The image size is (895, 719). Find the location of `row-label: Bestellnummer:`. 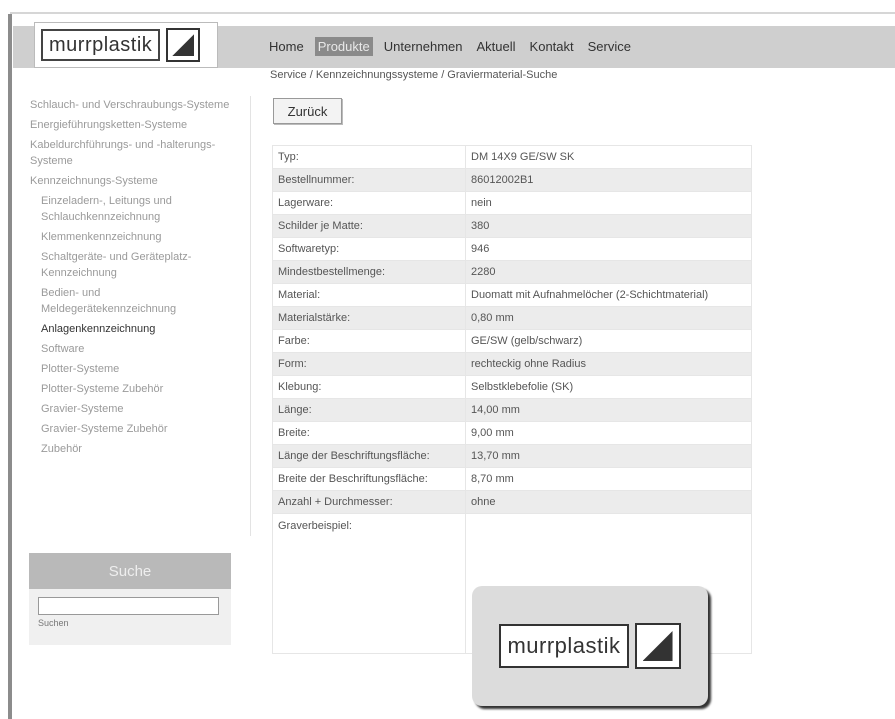

row-label: Bestellnummer: is located at coordinates (369, 180).